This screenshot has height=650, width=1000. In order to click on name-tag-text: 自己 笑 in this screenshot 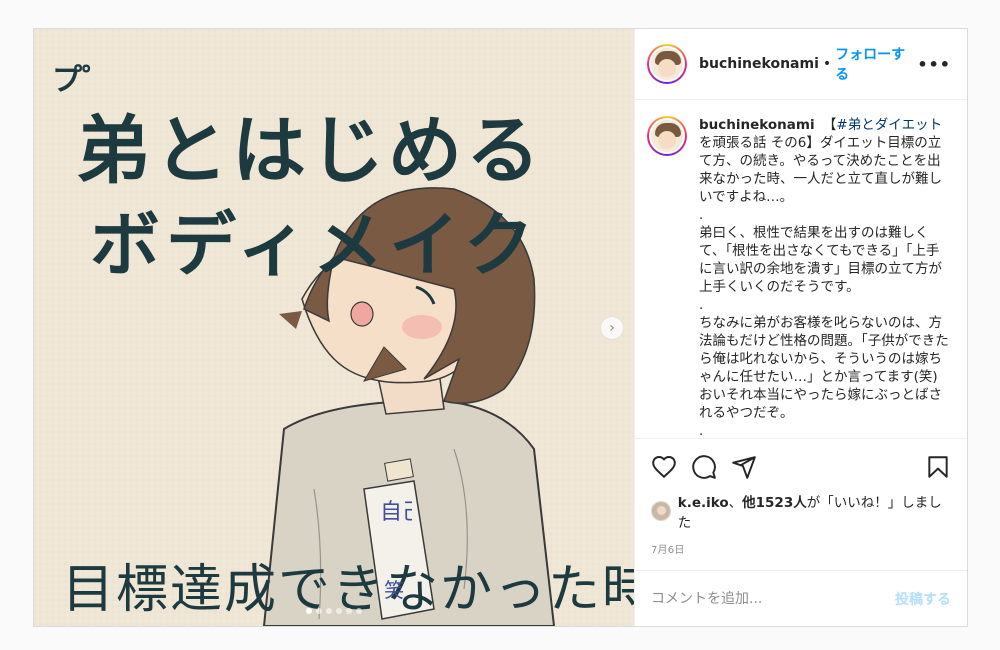, I will do `click(396, 551)`.